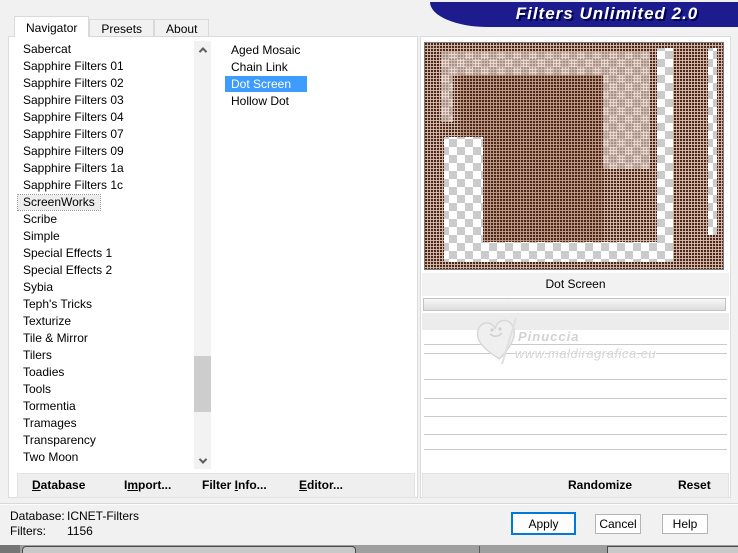  Describe the element at coordinates (73, 134) in the screenshot. I see `category-label: Sapphire Filters 07` at that location.